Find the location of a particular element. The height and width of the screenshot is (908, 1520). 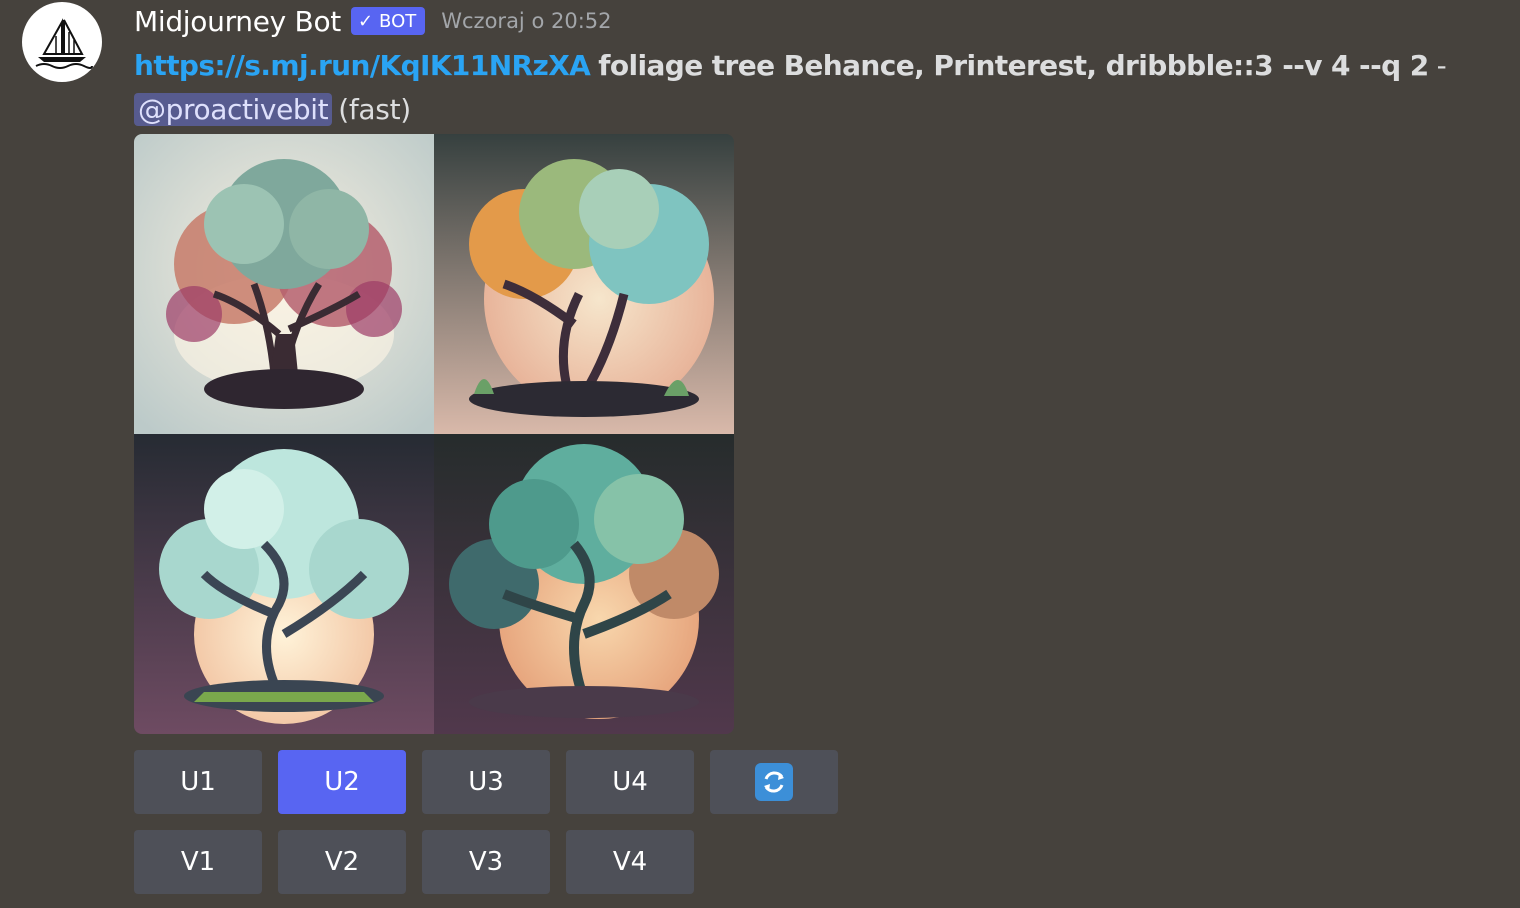

speed-label: (fast) is located at coordinates (374, 109).